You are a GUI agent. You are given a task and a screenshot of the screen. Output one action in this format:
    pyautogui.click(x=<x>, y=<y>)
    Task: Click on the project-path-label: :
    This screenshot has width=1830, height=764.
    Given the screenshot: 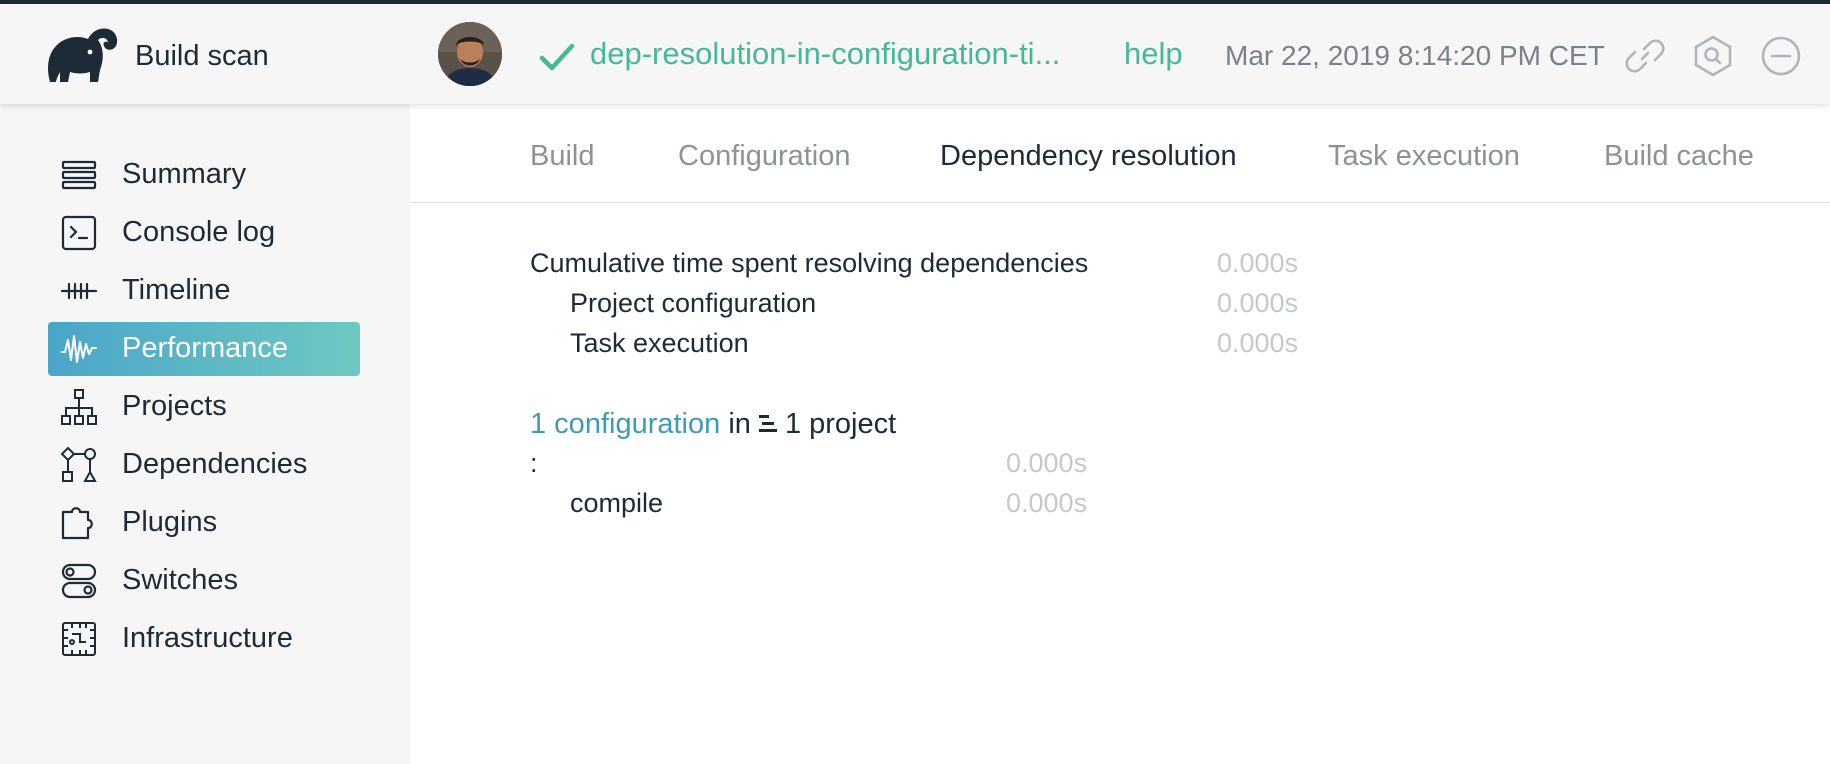 What is the action you would take?
    pyautogui.click(x=534, y=463)
    